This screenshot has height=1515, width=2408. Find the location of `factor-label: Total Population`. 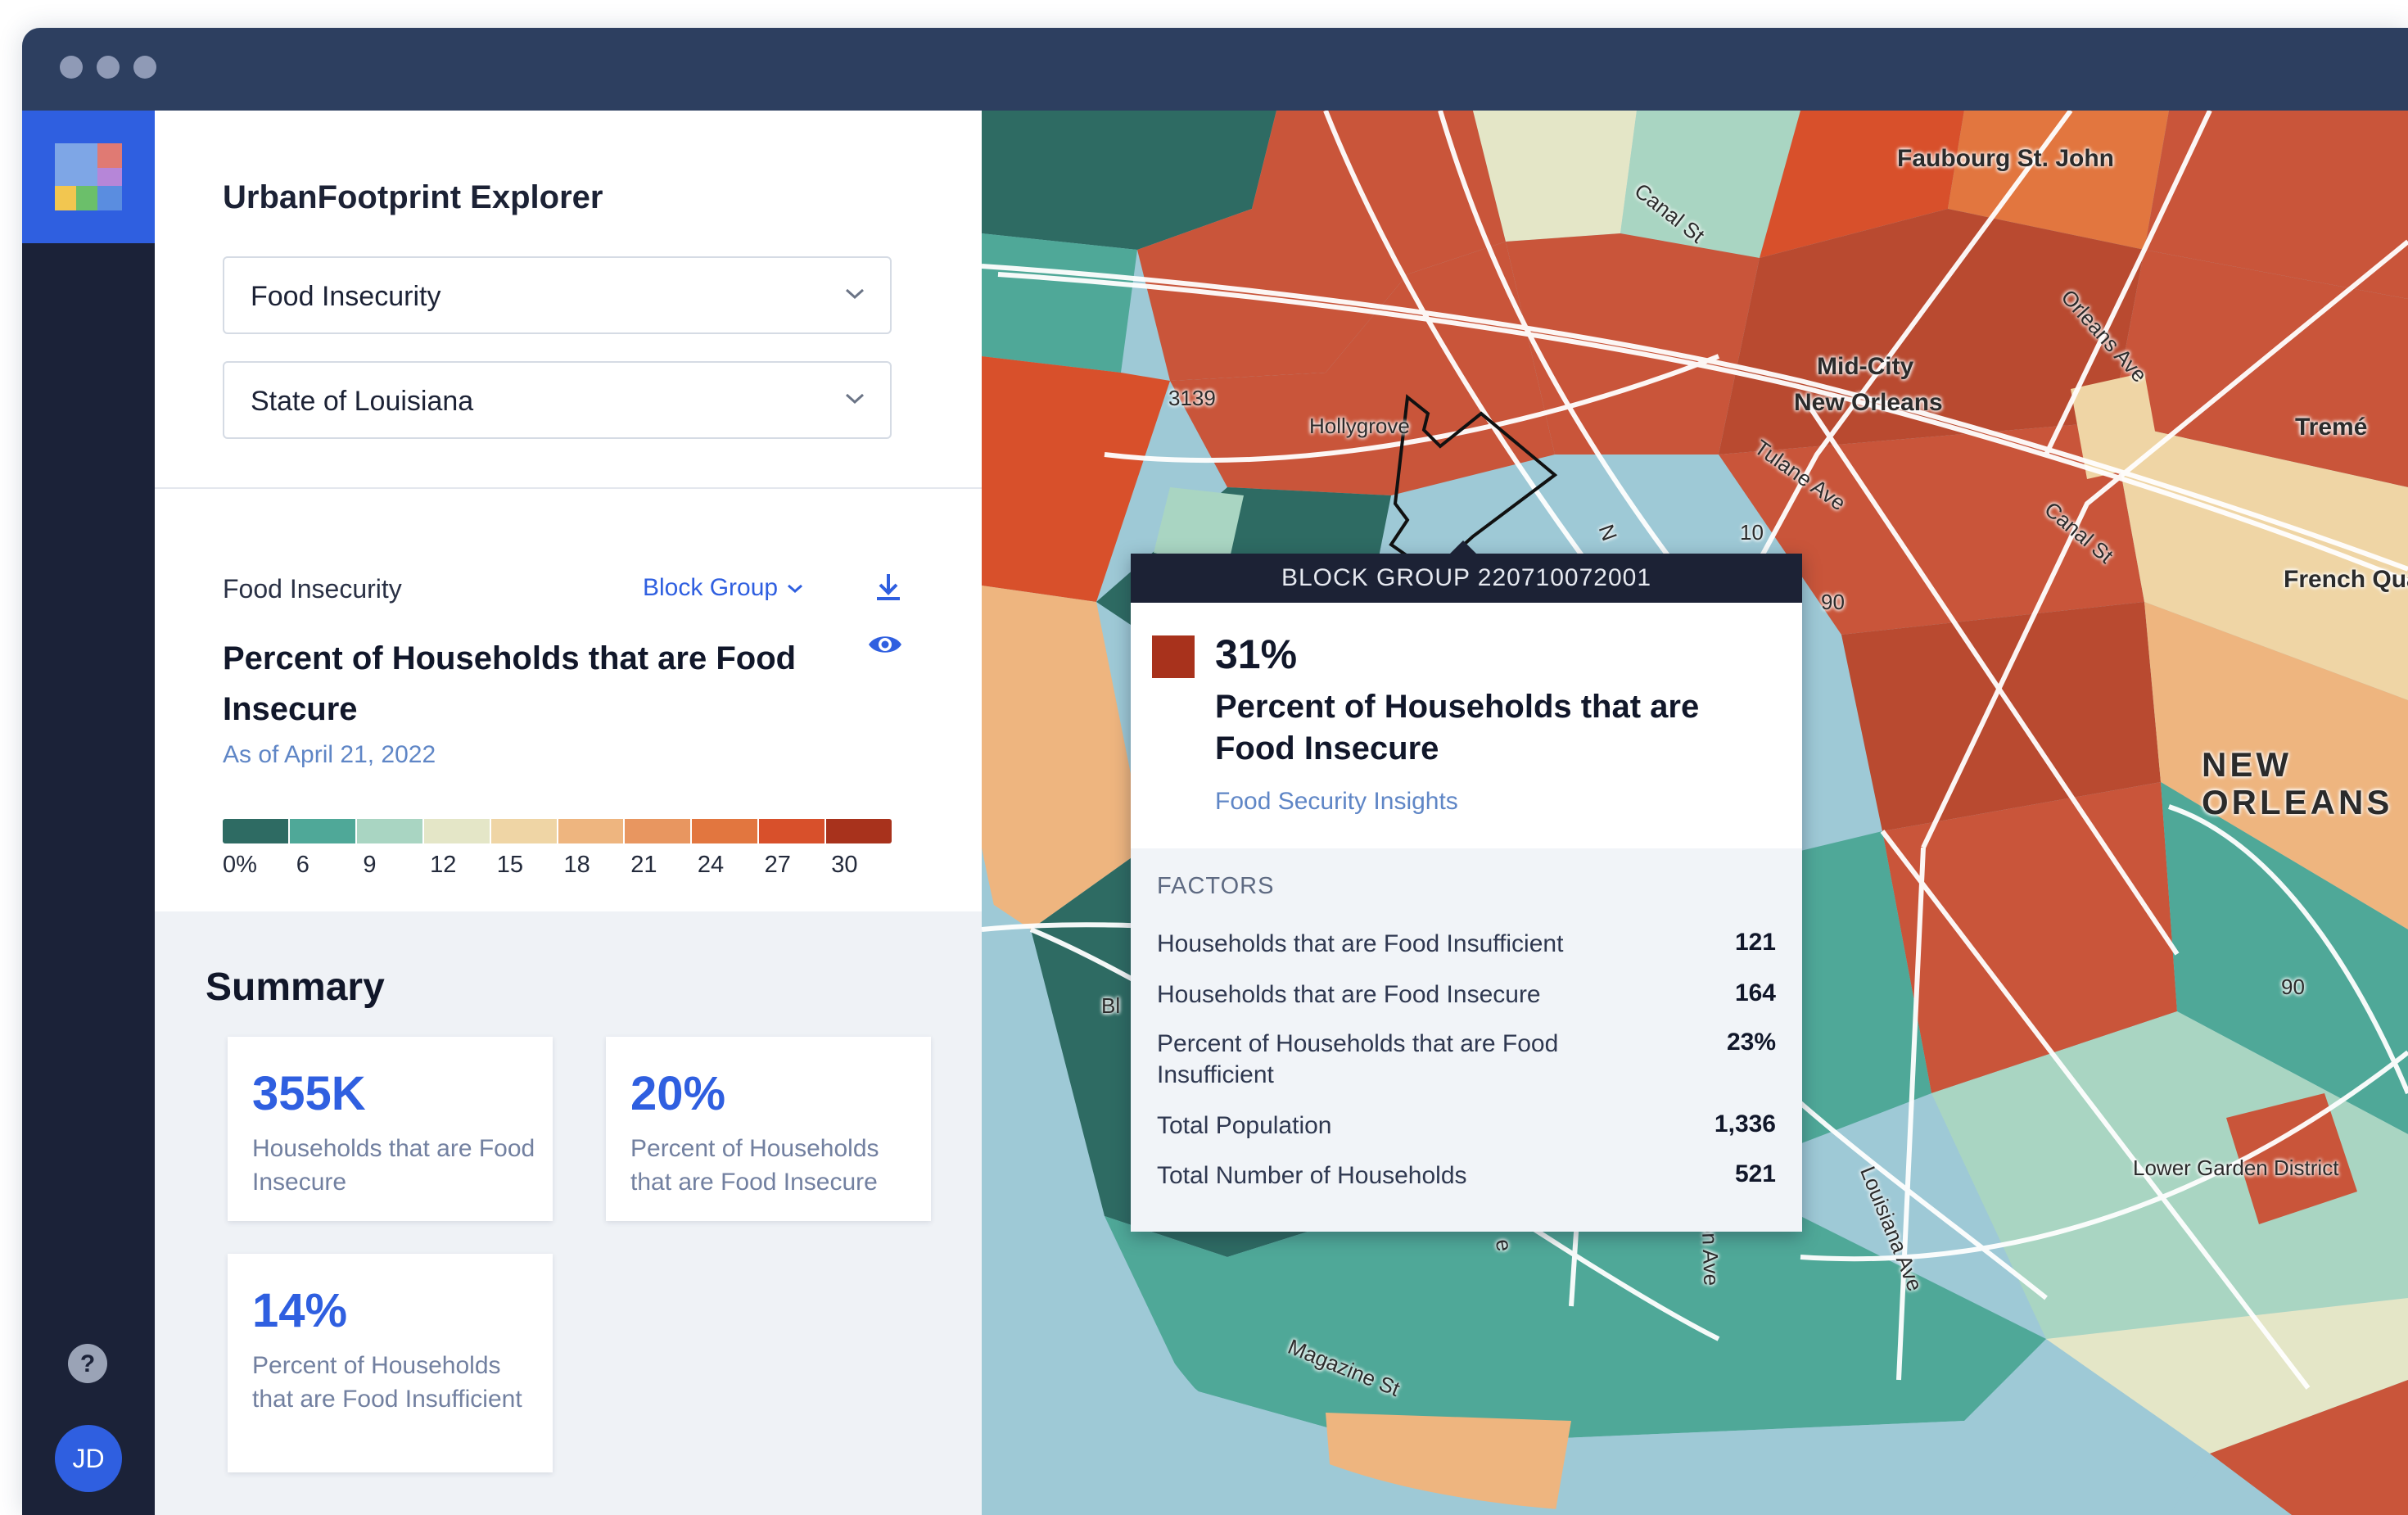

factor-label: Total Population is located at coordinates (1244, 1125).